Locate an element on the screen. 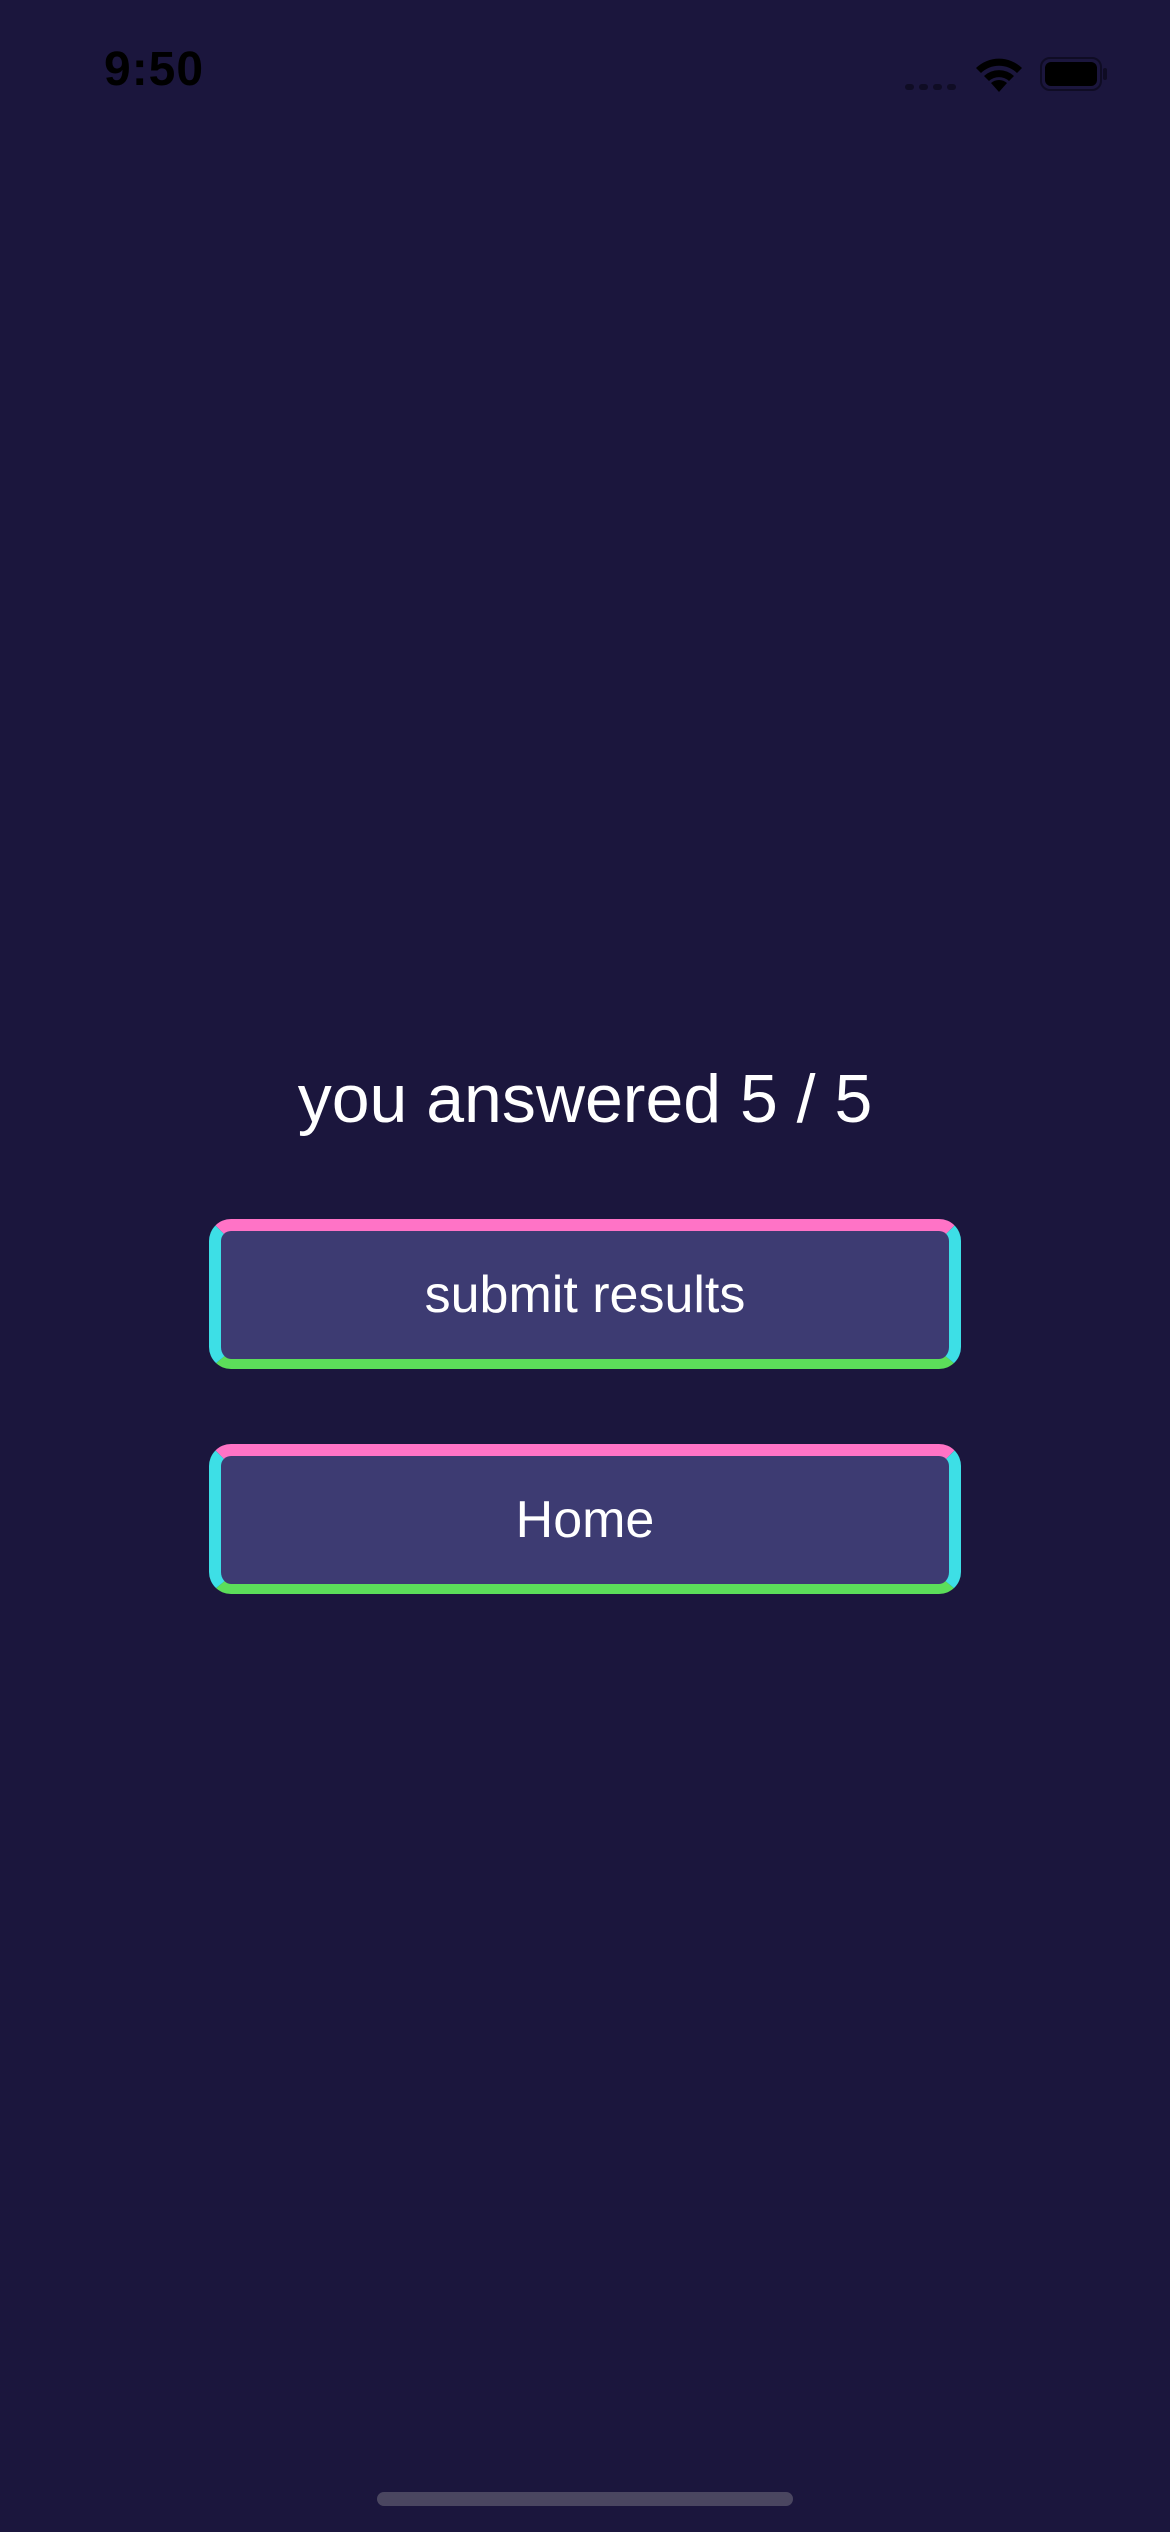 Image resolution: width=1170 pixels, height=2532 pixels. battery-icon is located at coordinates (1073, 74).